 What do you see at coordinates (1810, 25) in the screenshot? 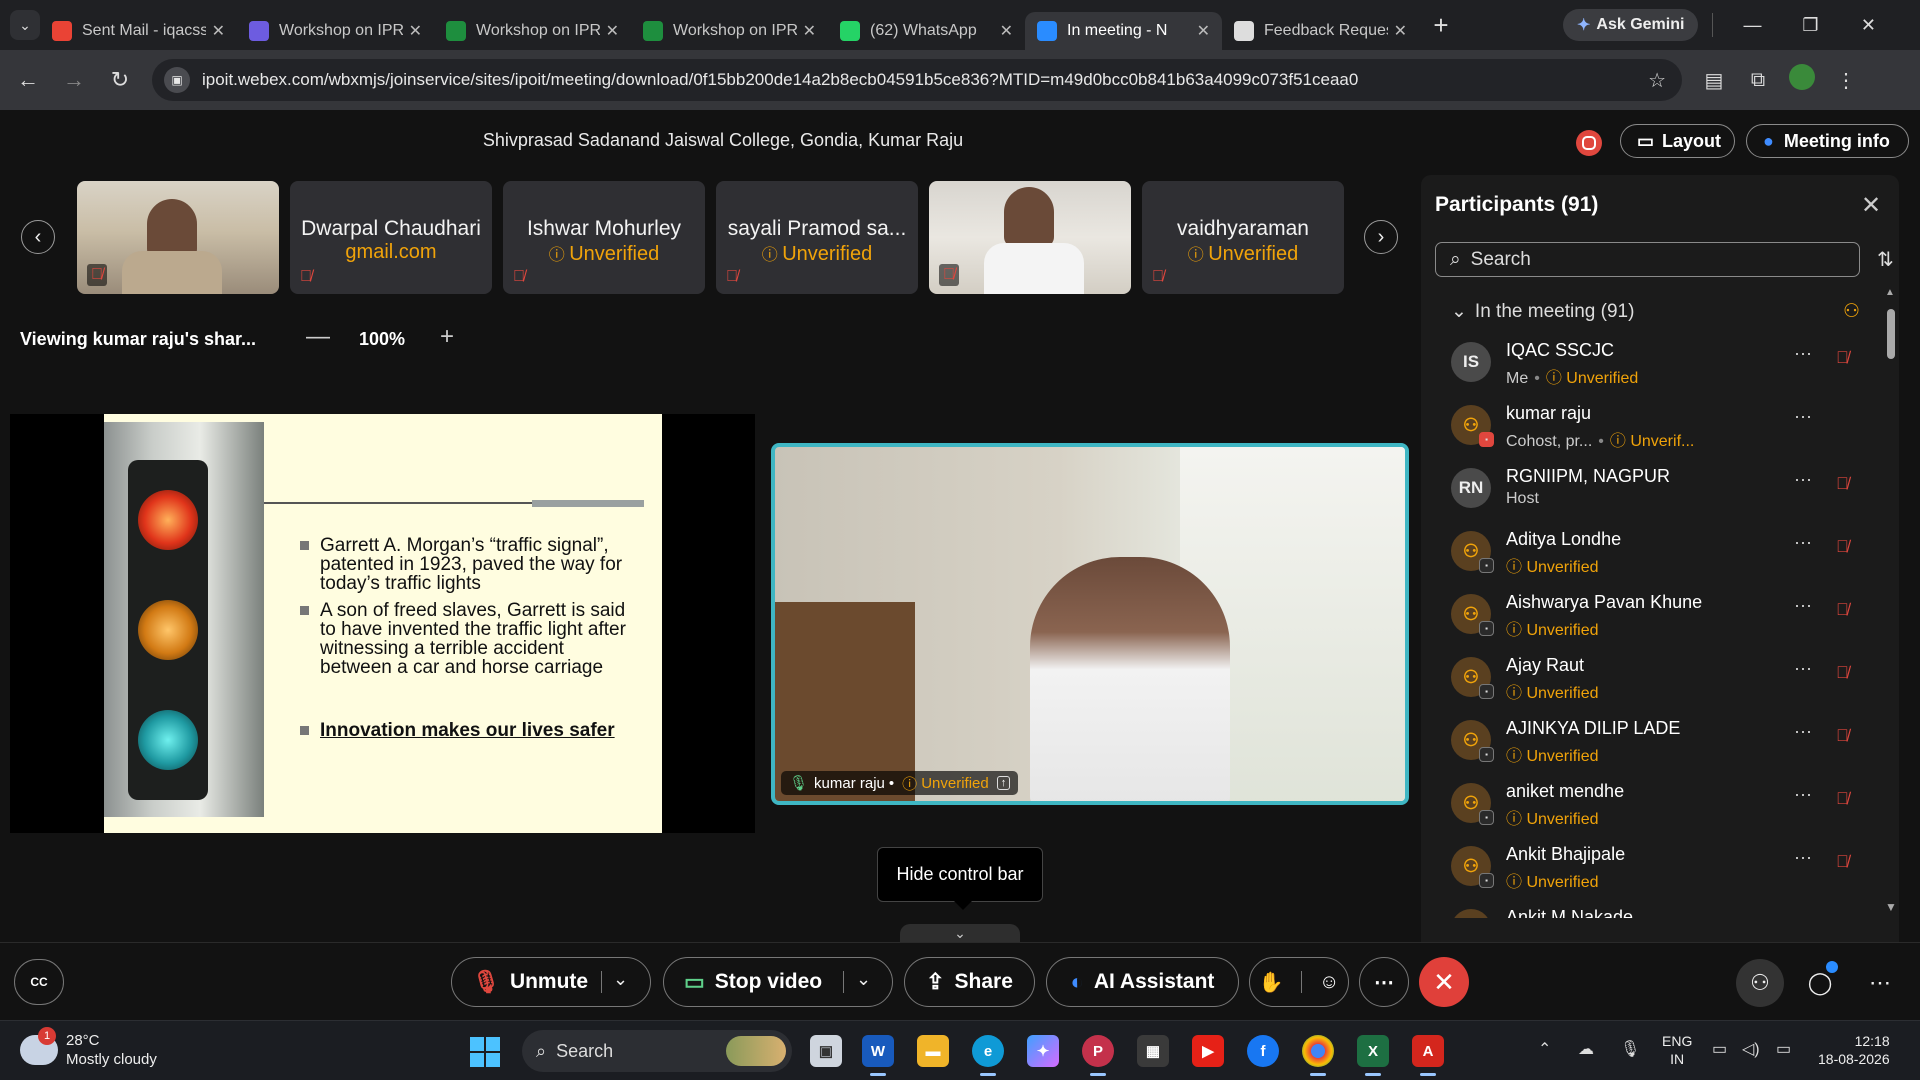
I see `restore-button: ❐` at bounding box center [1810, 25].